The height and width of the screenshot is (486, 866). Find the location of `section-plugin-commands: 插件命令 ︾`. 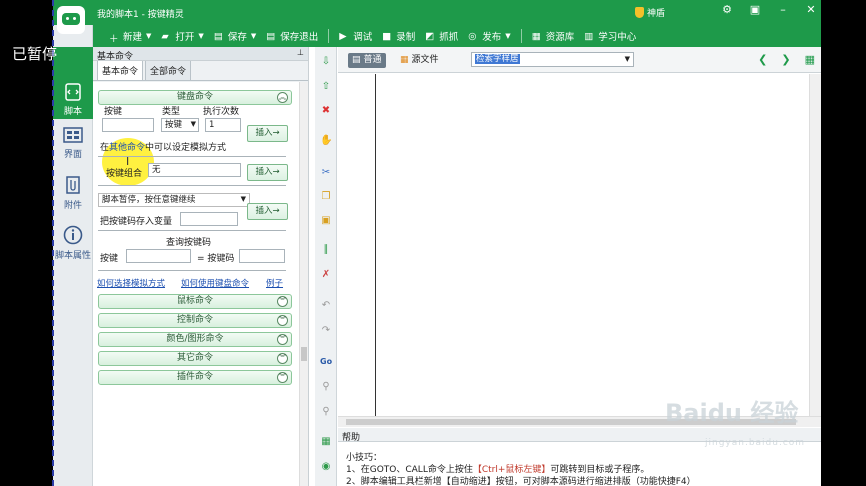

section-plugin-commands: 插件命令 ︾ is located at coordinates (195, 377).